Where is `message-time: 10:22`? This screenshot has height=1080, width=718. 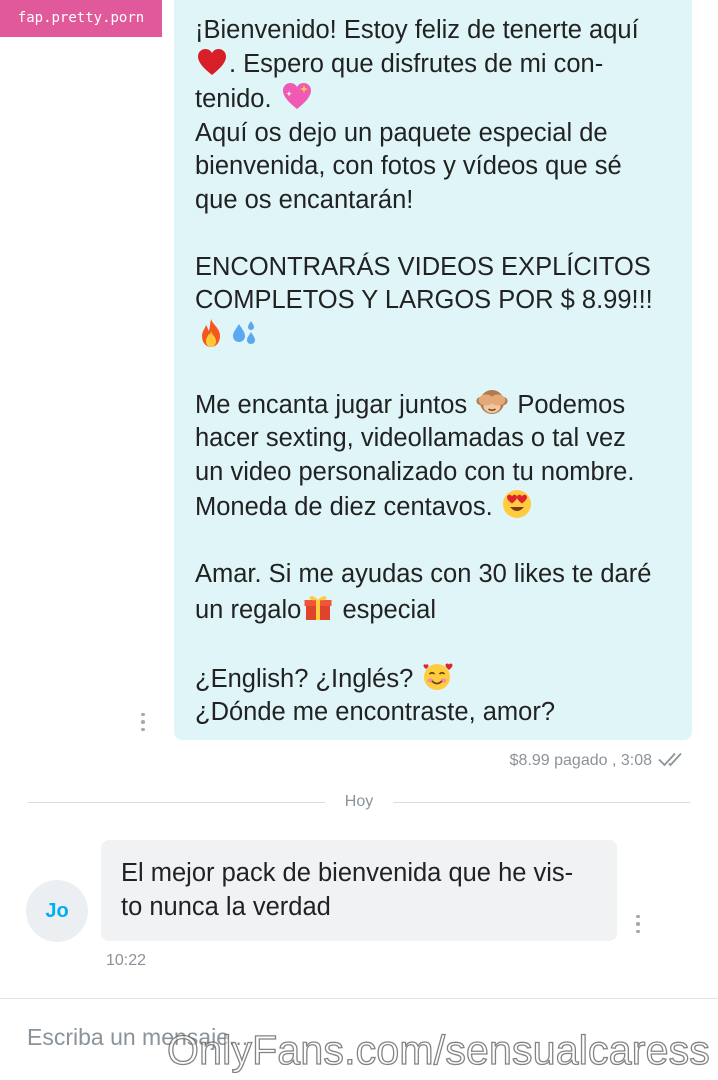 message-time: 10:22 is located at coordinates (126, 960).